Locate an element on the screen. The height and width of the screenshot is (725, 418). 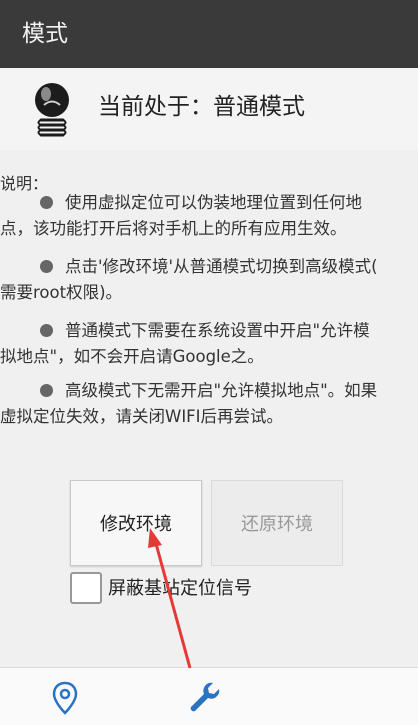
mode-status-row: 当前处于：普通模式 is located at coordinates (209, 109).